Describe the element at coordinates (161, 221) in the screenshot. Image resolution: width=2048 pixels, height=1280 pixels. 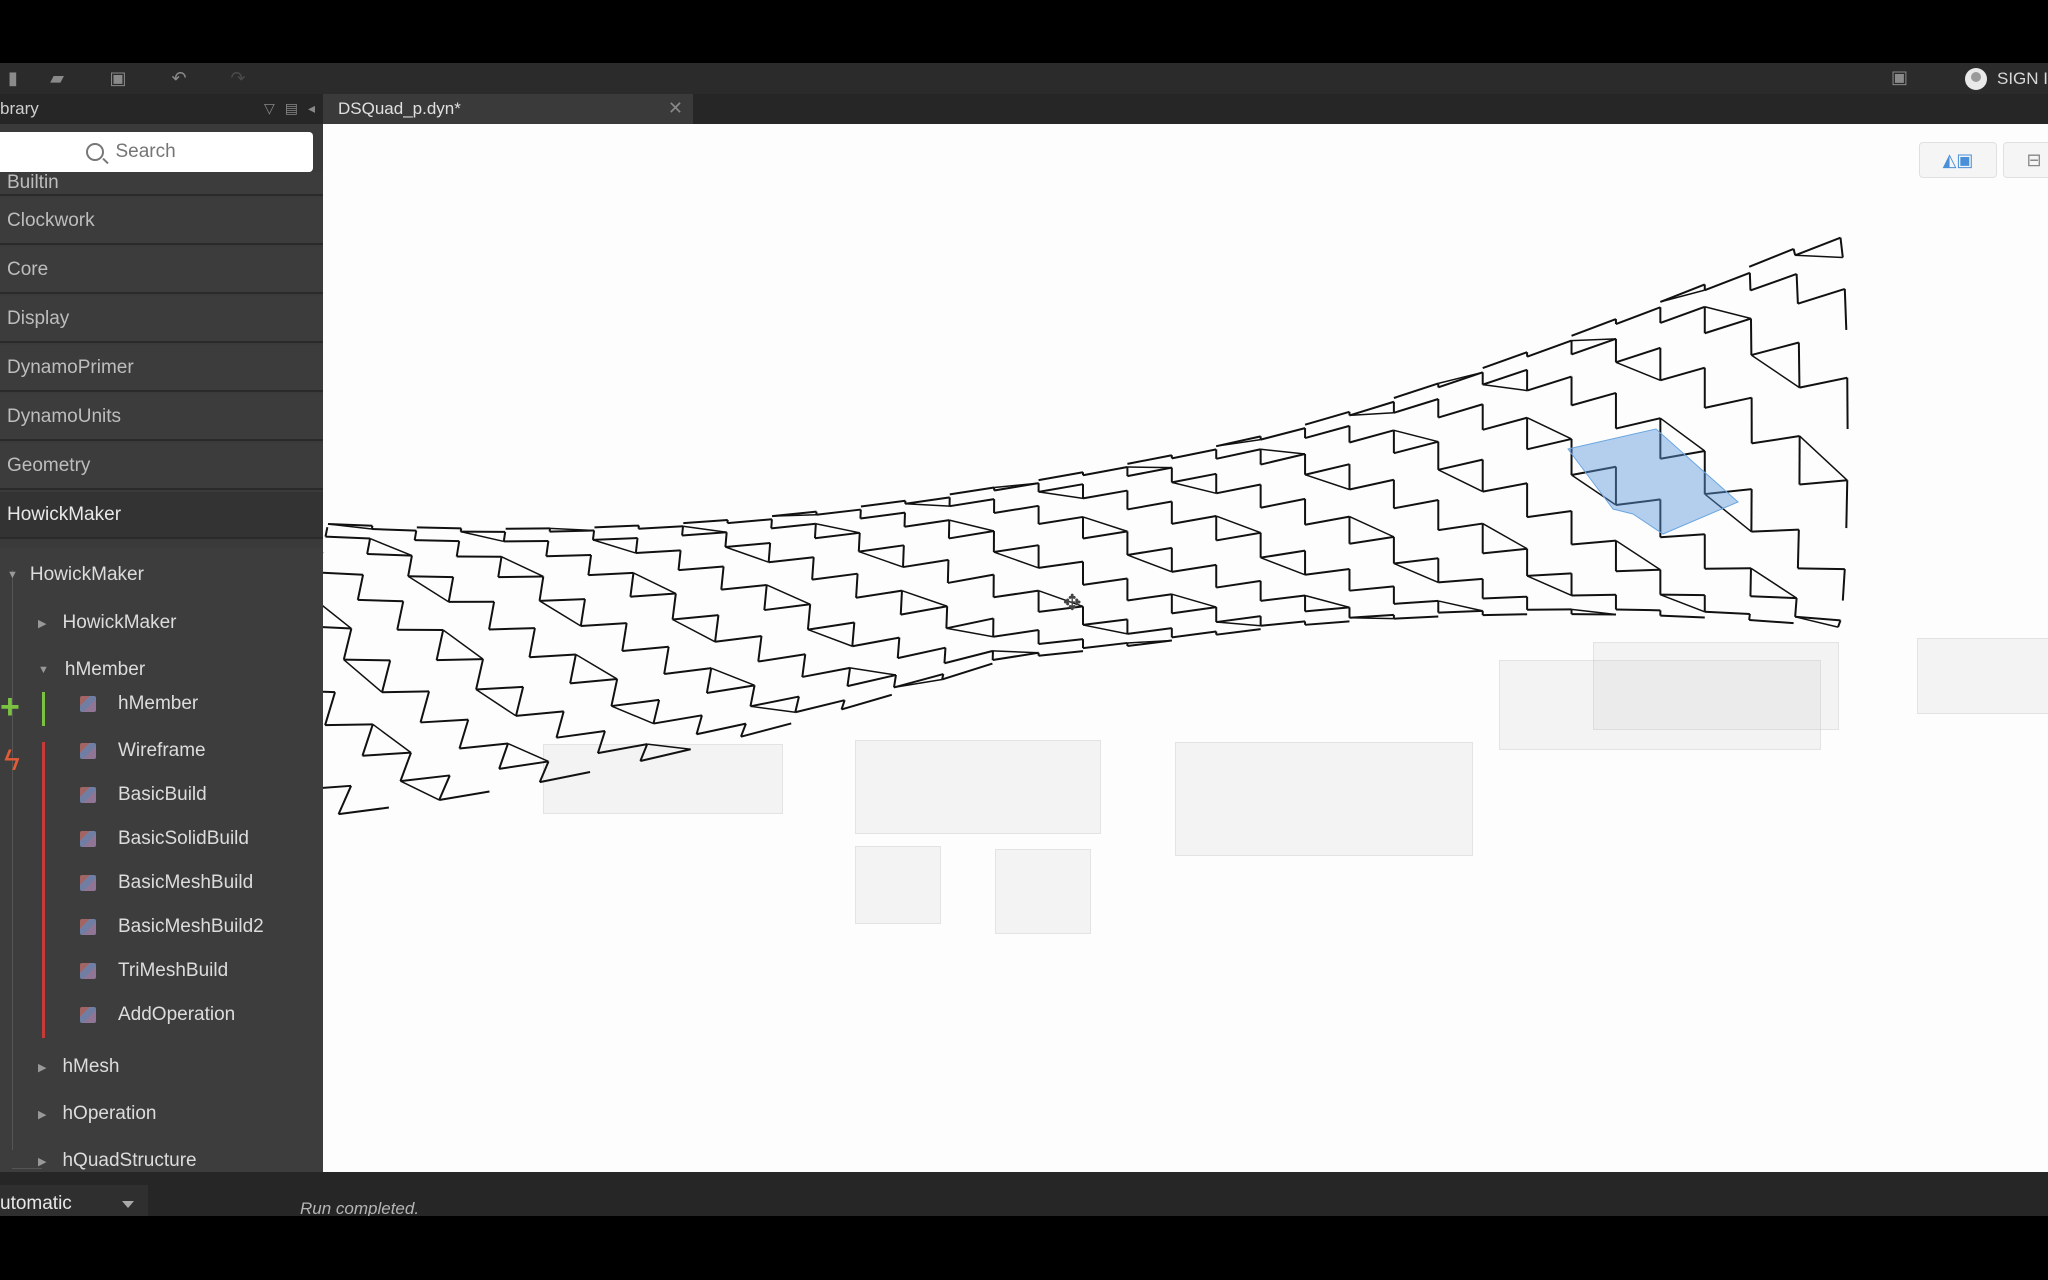
I see `category-clockwork: Clockwork` at that location.